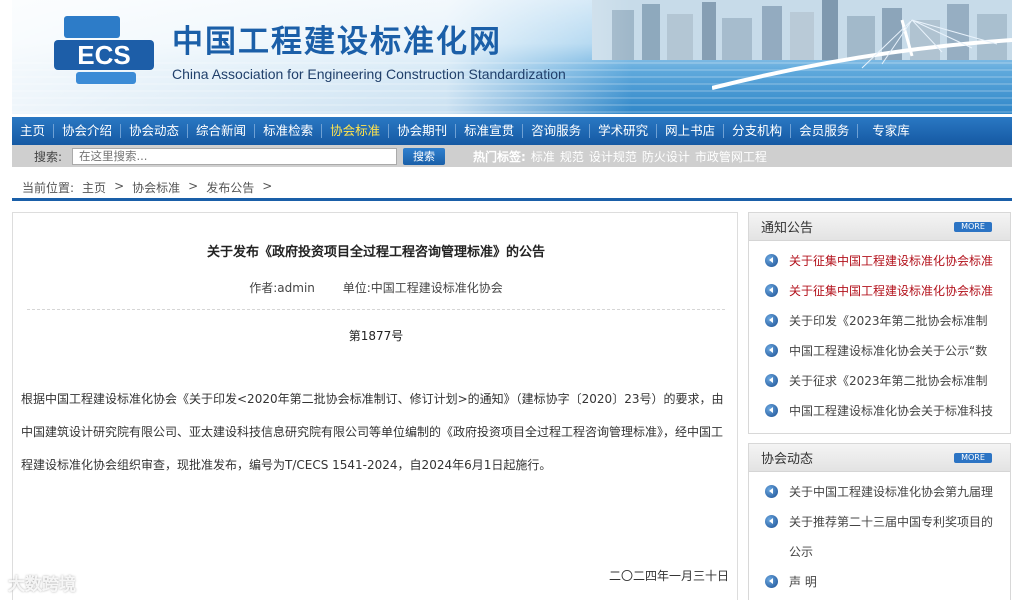 This screenshot has height=600, width=1014. What do you see at coordinates (862, 54) in the screenshot?
I see `bridge-image` at bounding box center [862, 54].